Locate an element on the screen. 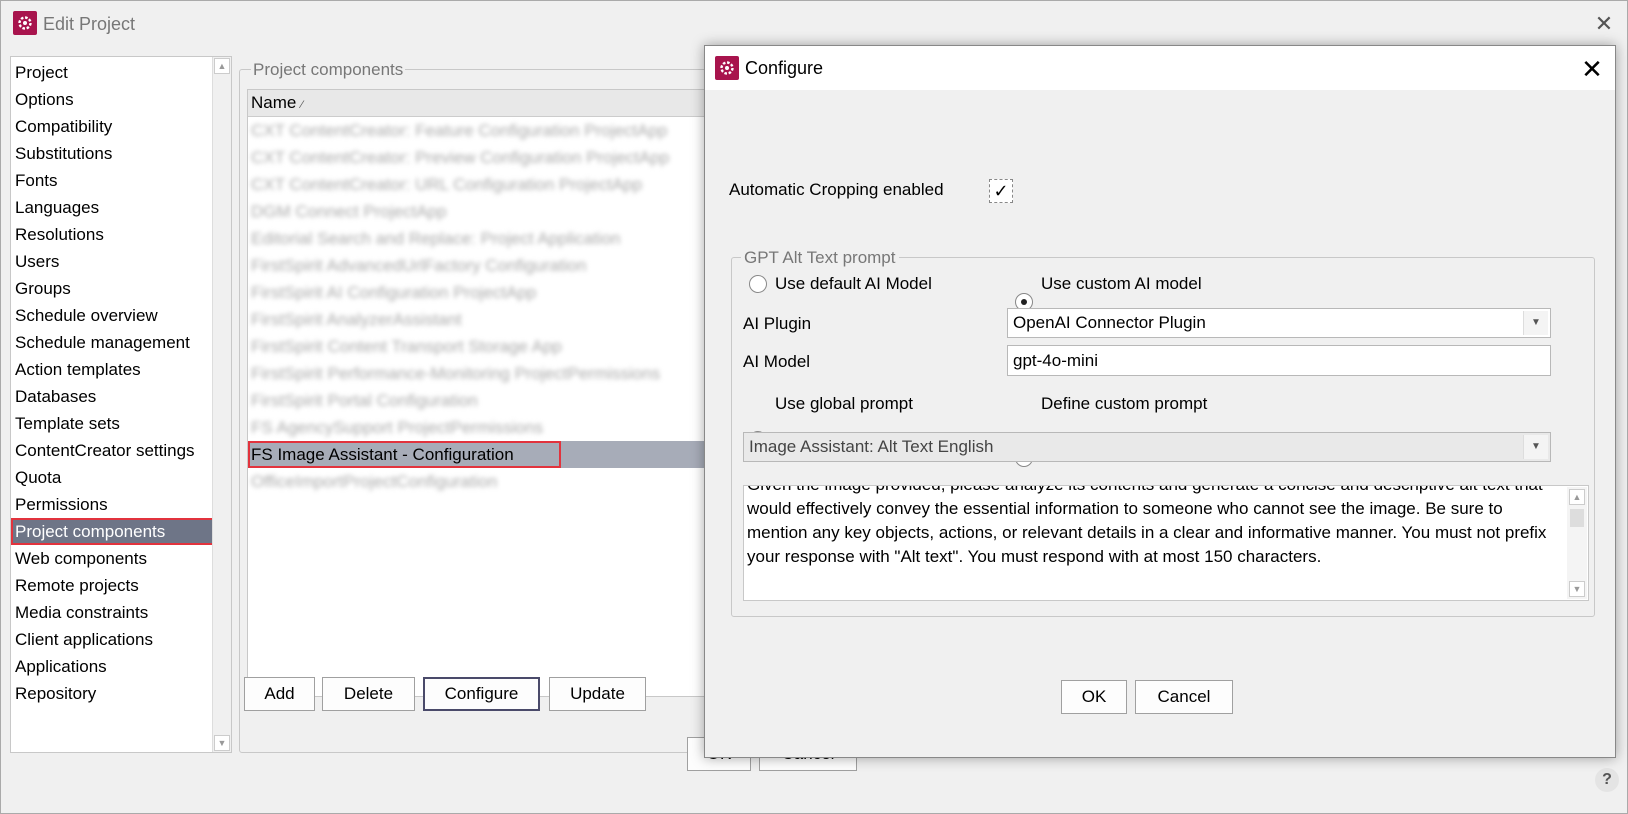 The width and height of the screenshot is (1628, 814). dialog-close-icon: ✕ is located at coordinates (1592, 69).